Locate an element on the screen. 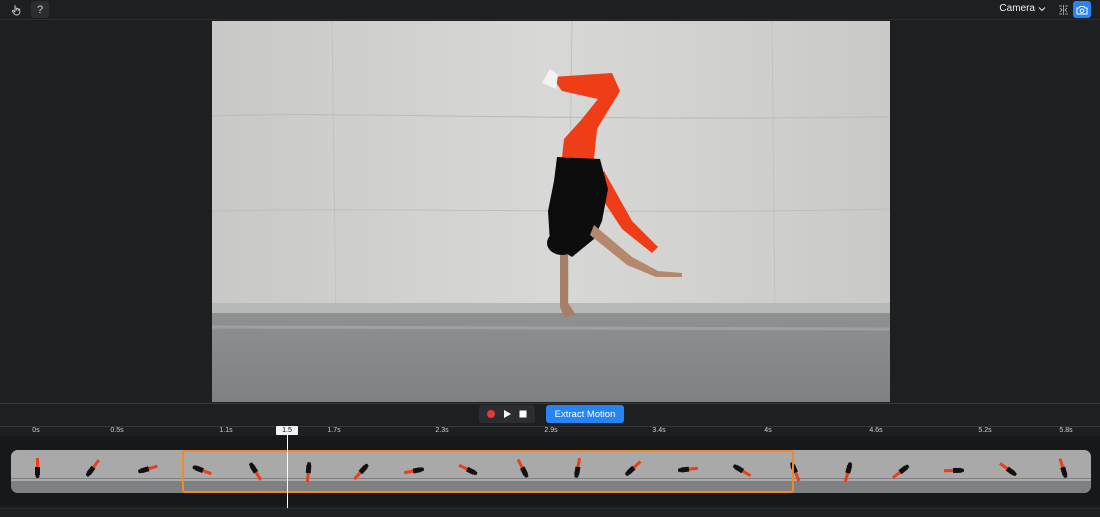 Image resolution: width=1100 pixels, height=517 pixels. ruler-tick-label: 1.7s is located at coordinates (334, 430).